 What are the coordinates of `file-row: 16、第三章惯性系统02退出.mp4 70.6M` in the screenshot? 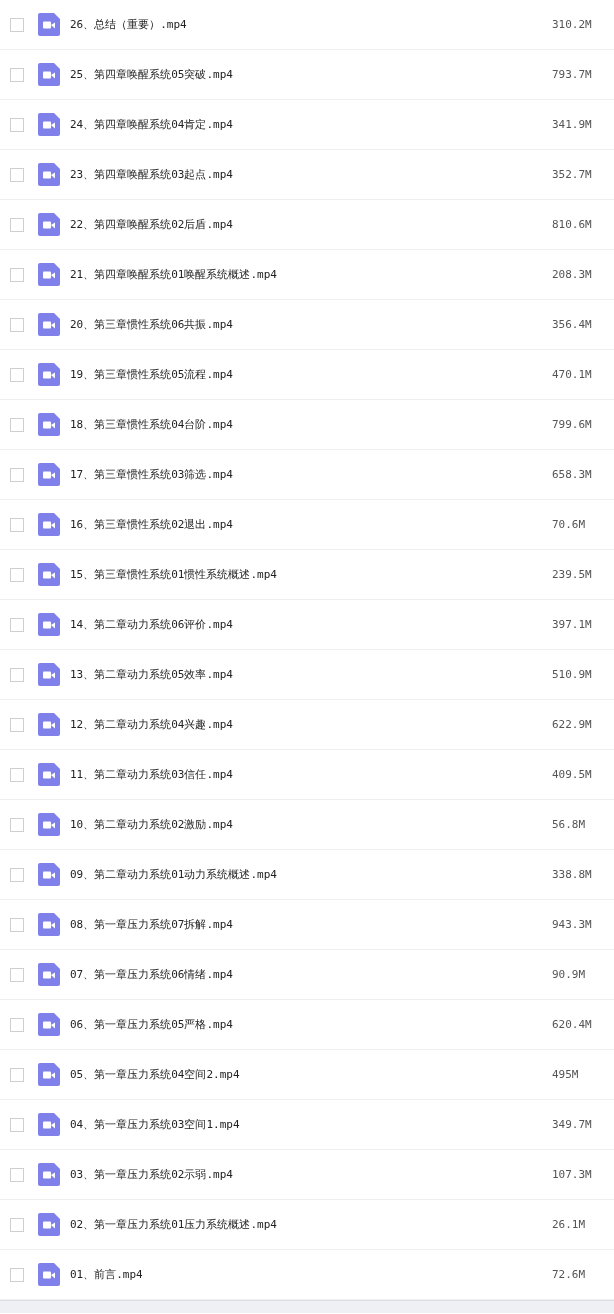 It's located at (307, 525).